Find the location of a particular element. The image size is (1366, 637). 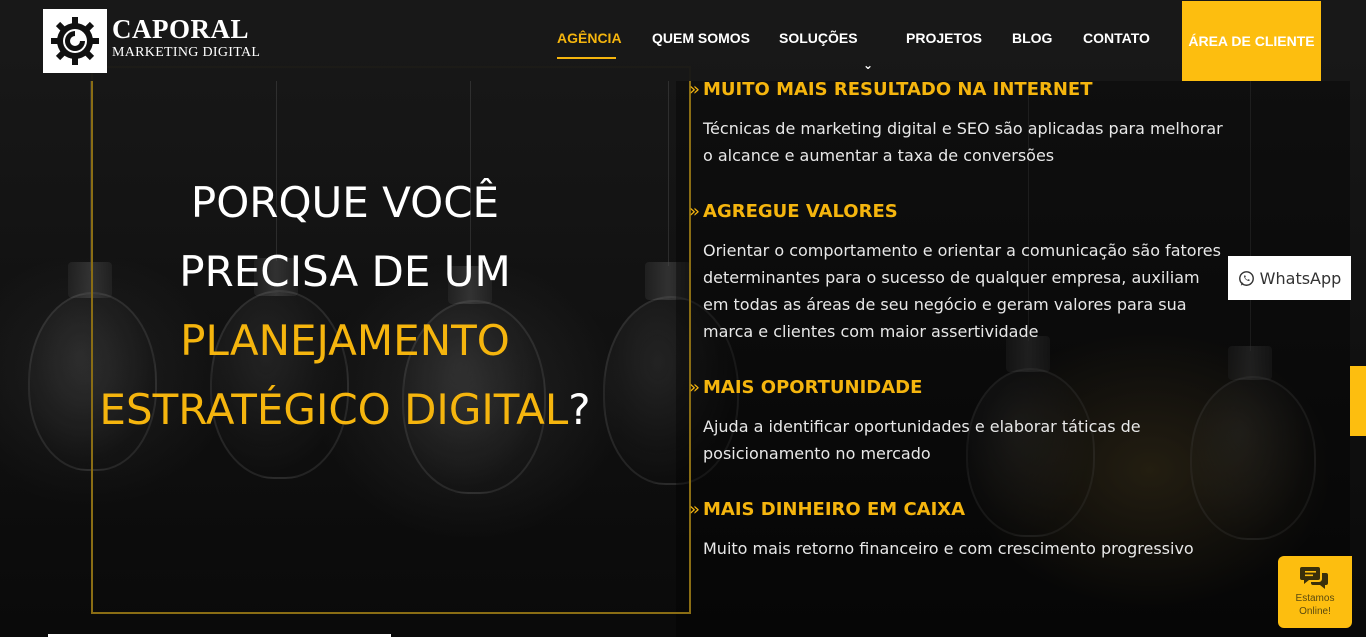

nav-blog: BLOG is located at coordinates (1032, 38).